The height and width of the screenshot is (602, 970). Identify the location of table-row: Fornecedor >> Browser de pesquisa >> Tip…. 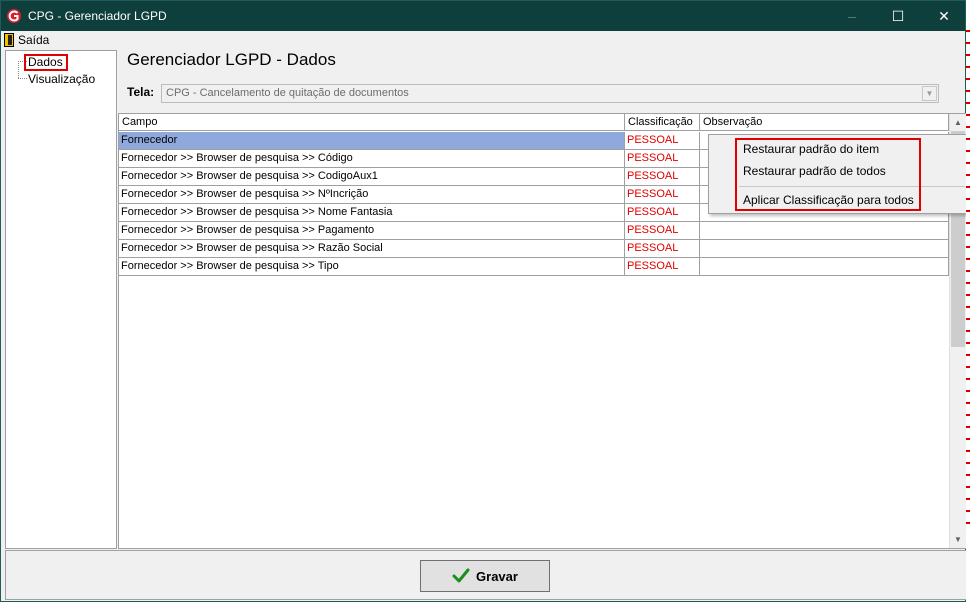
(534, 267).